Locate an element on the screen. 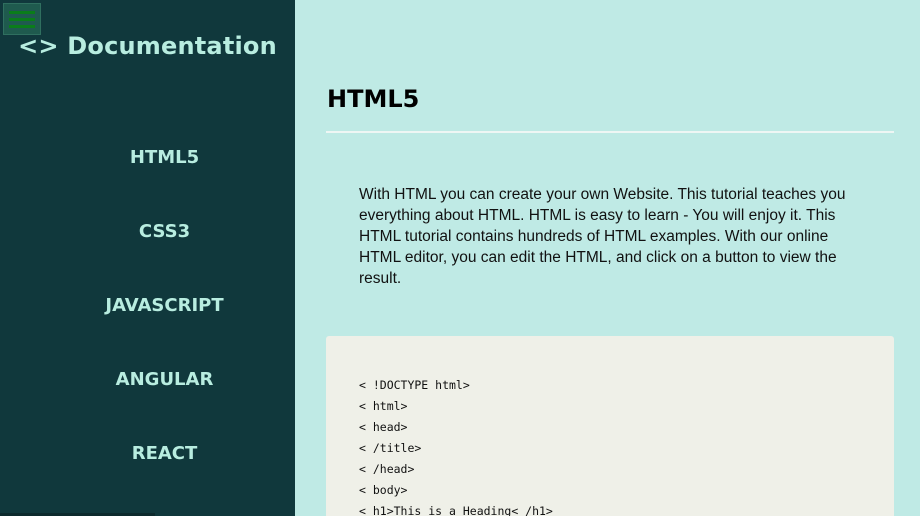 This screenshot has height=516, width=920. sidebar-link-angular: ANGULAR is located at coordinates (165, 379).